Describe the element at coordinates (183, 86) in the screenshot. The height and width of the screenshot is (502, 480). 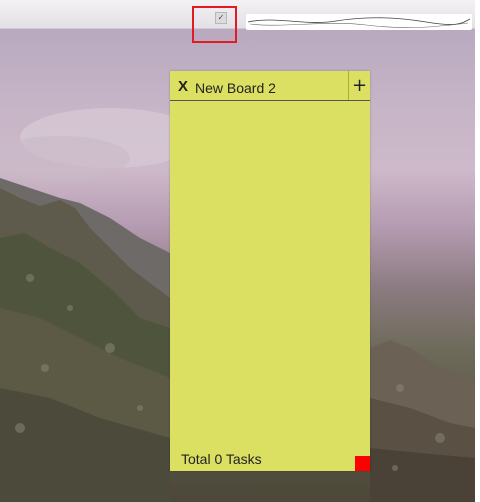
I see `close-board-button: X` at that location.